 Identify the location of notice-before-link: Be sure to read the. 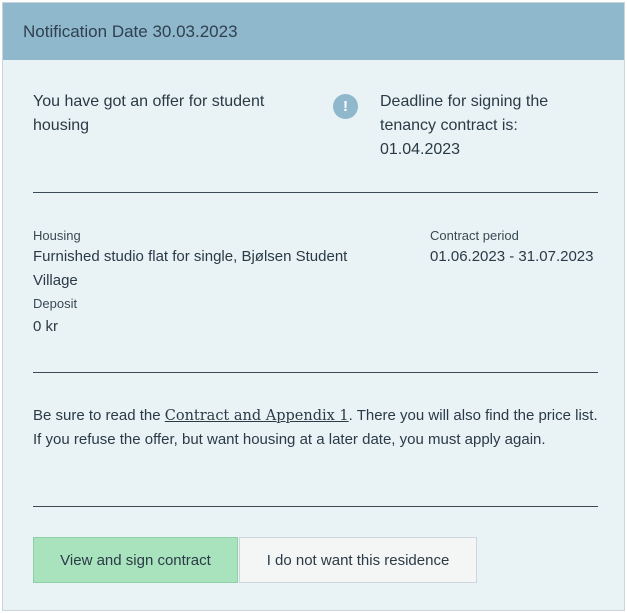
(99, 415).